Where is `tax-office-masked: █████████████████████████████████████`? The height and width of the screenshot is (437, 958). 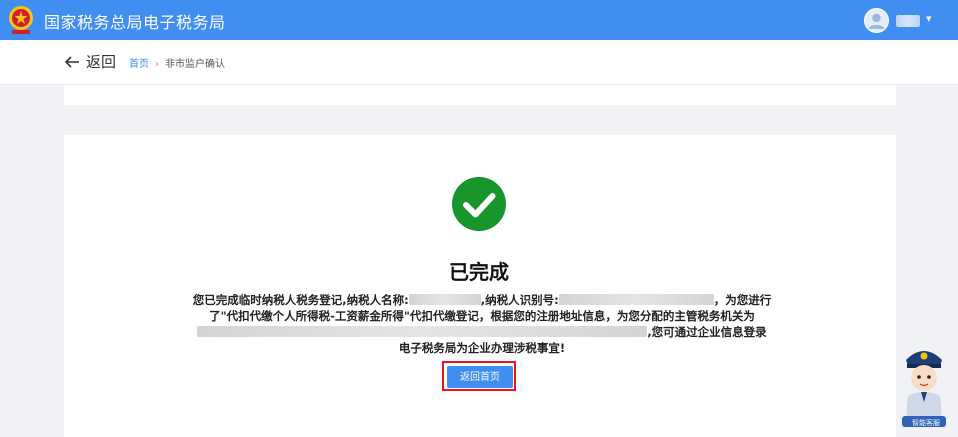 tax-office-masked: █████████████████████████████████████ is located at coordinates (422, 331).